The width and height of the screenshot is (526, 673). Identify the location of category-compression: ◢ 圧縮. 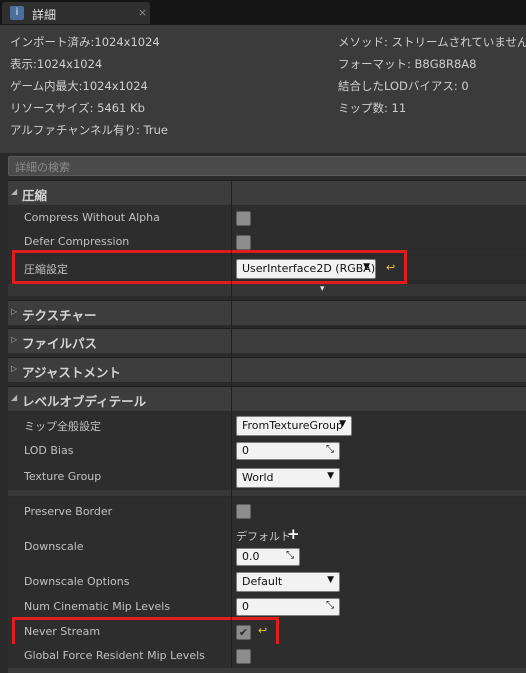
(267, 192).